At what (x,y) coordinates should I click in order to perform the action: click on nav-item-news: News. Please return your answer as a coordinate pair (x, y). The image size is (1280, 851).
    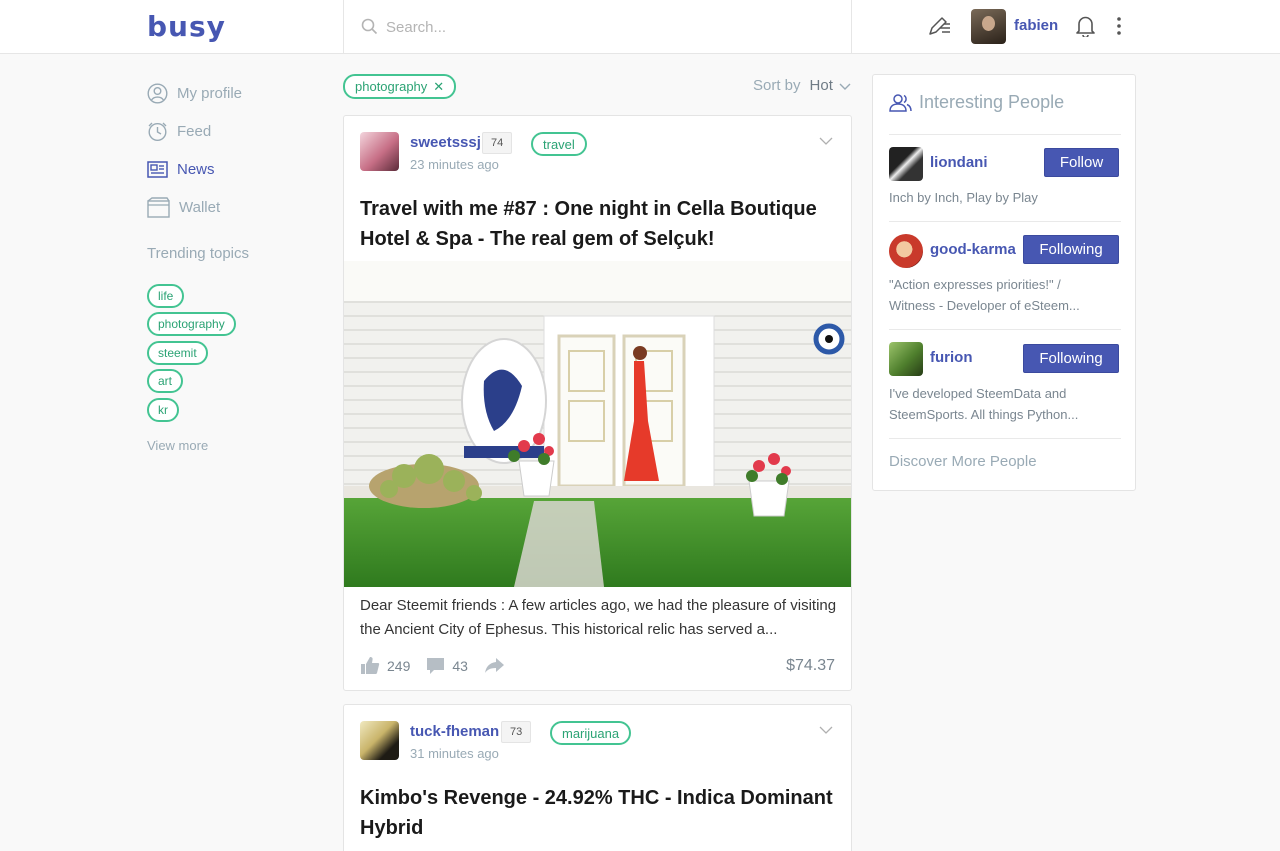
    Looking at the image, I should click on (181, 169).